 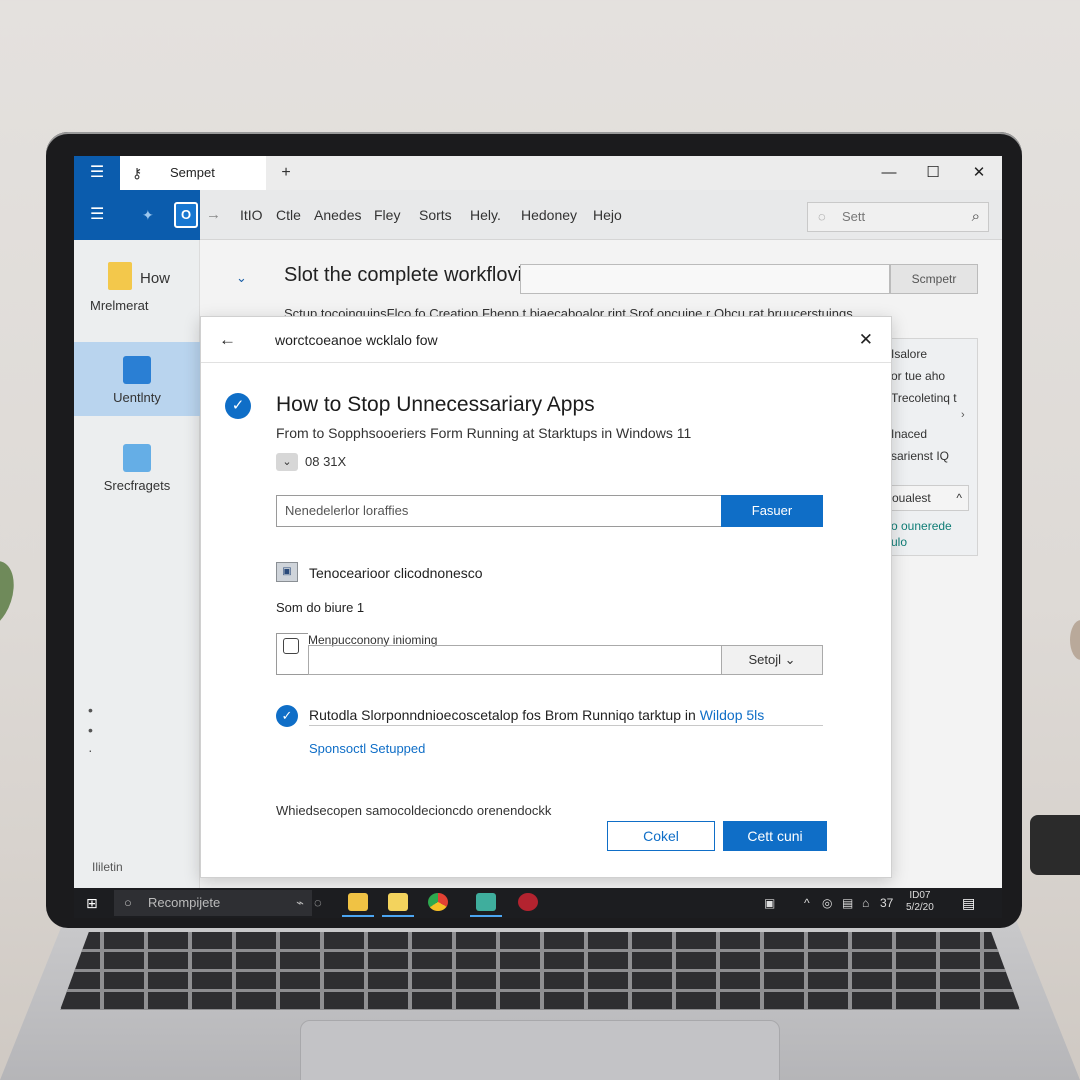 What do you see at coordinates (11, 595) in the screenshot?
I see `plant-leaf` at bounding box center [11, 595].